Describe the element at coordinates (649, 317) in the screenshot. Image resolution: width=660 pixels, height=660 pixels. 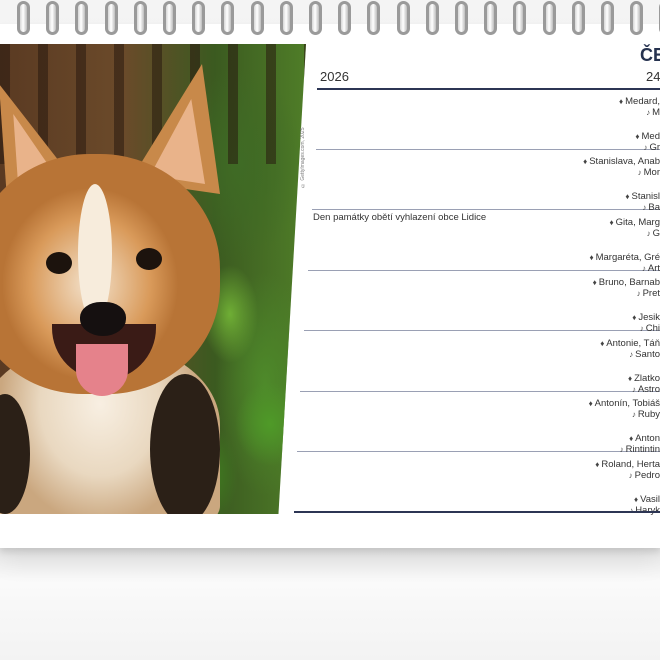
I see `nameday-text: Jesik` at that location.